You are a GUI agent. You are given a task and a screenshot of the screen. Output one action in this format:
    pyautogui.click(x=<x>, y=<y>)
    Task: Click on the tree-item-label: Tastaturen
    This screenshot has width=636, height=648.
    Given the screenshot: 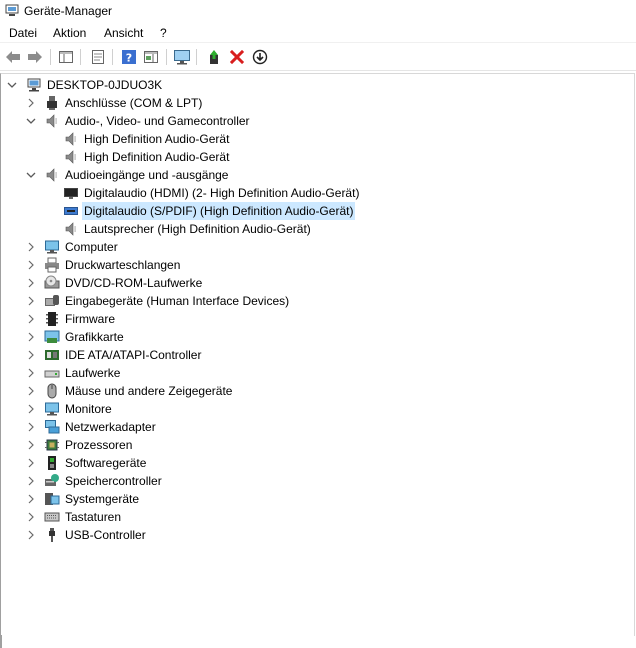 What is the action you would take?
    pyautogui.click(x=93, y=517)
    